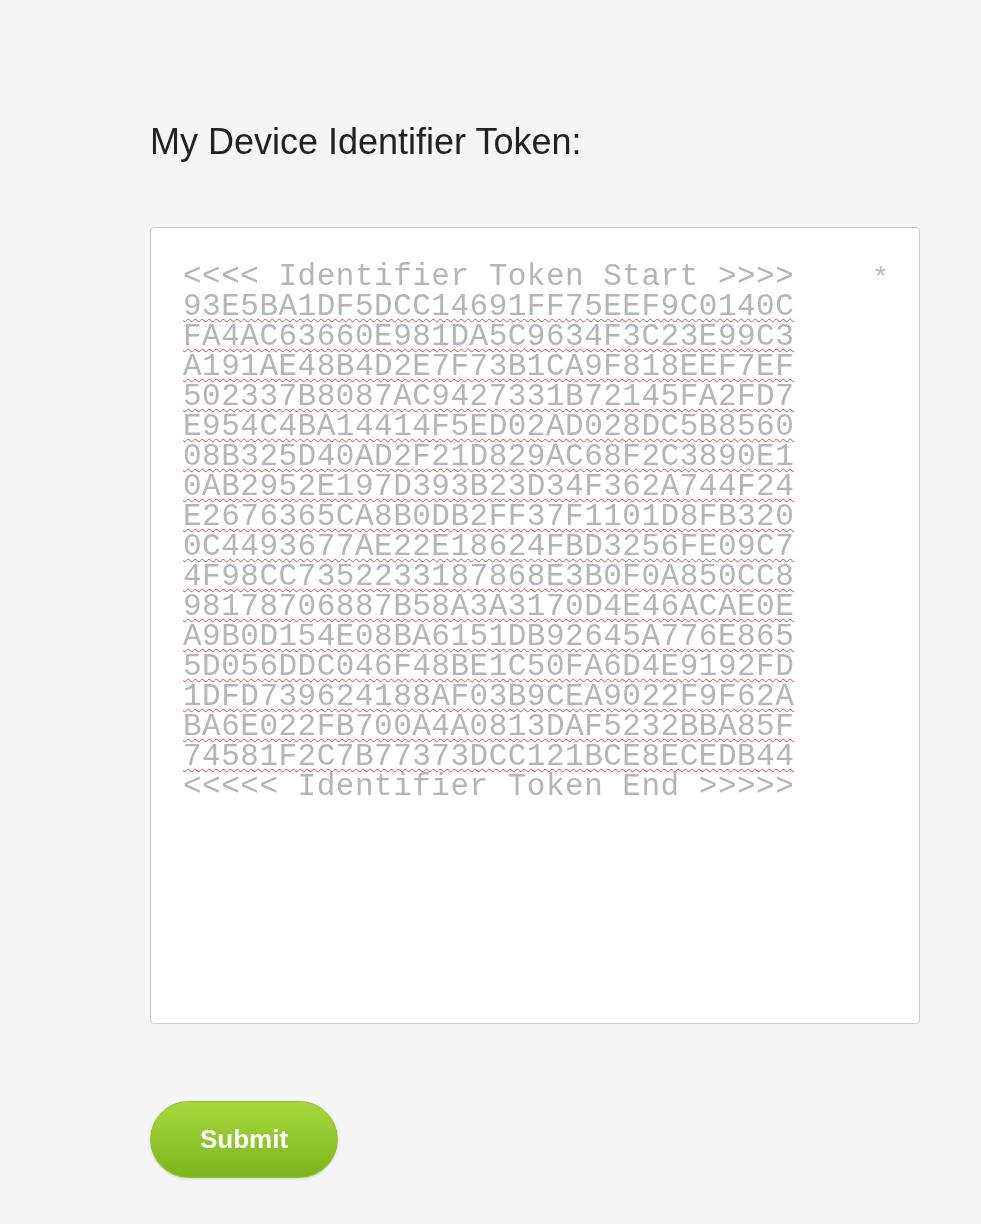 The width and height of the screenshot is (981, 1224). Describe the element at coordinates (489, 787) in the screenshot. I see `token-line: <<<<< Identifier Token End >>>>>` at that location.